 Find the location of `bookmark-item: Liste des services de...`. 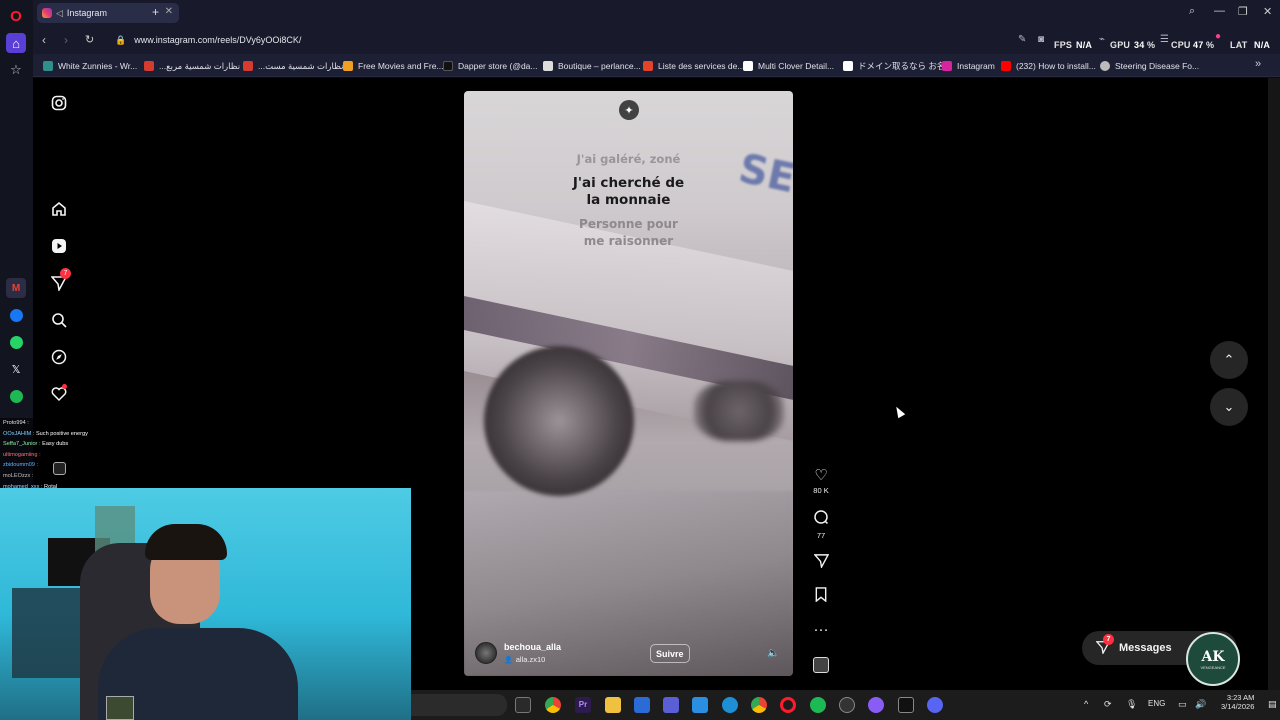

bookmark-item: Liste des services de... is located at coordinates (693, 66).